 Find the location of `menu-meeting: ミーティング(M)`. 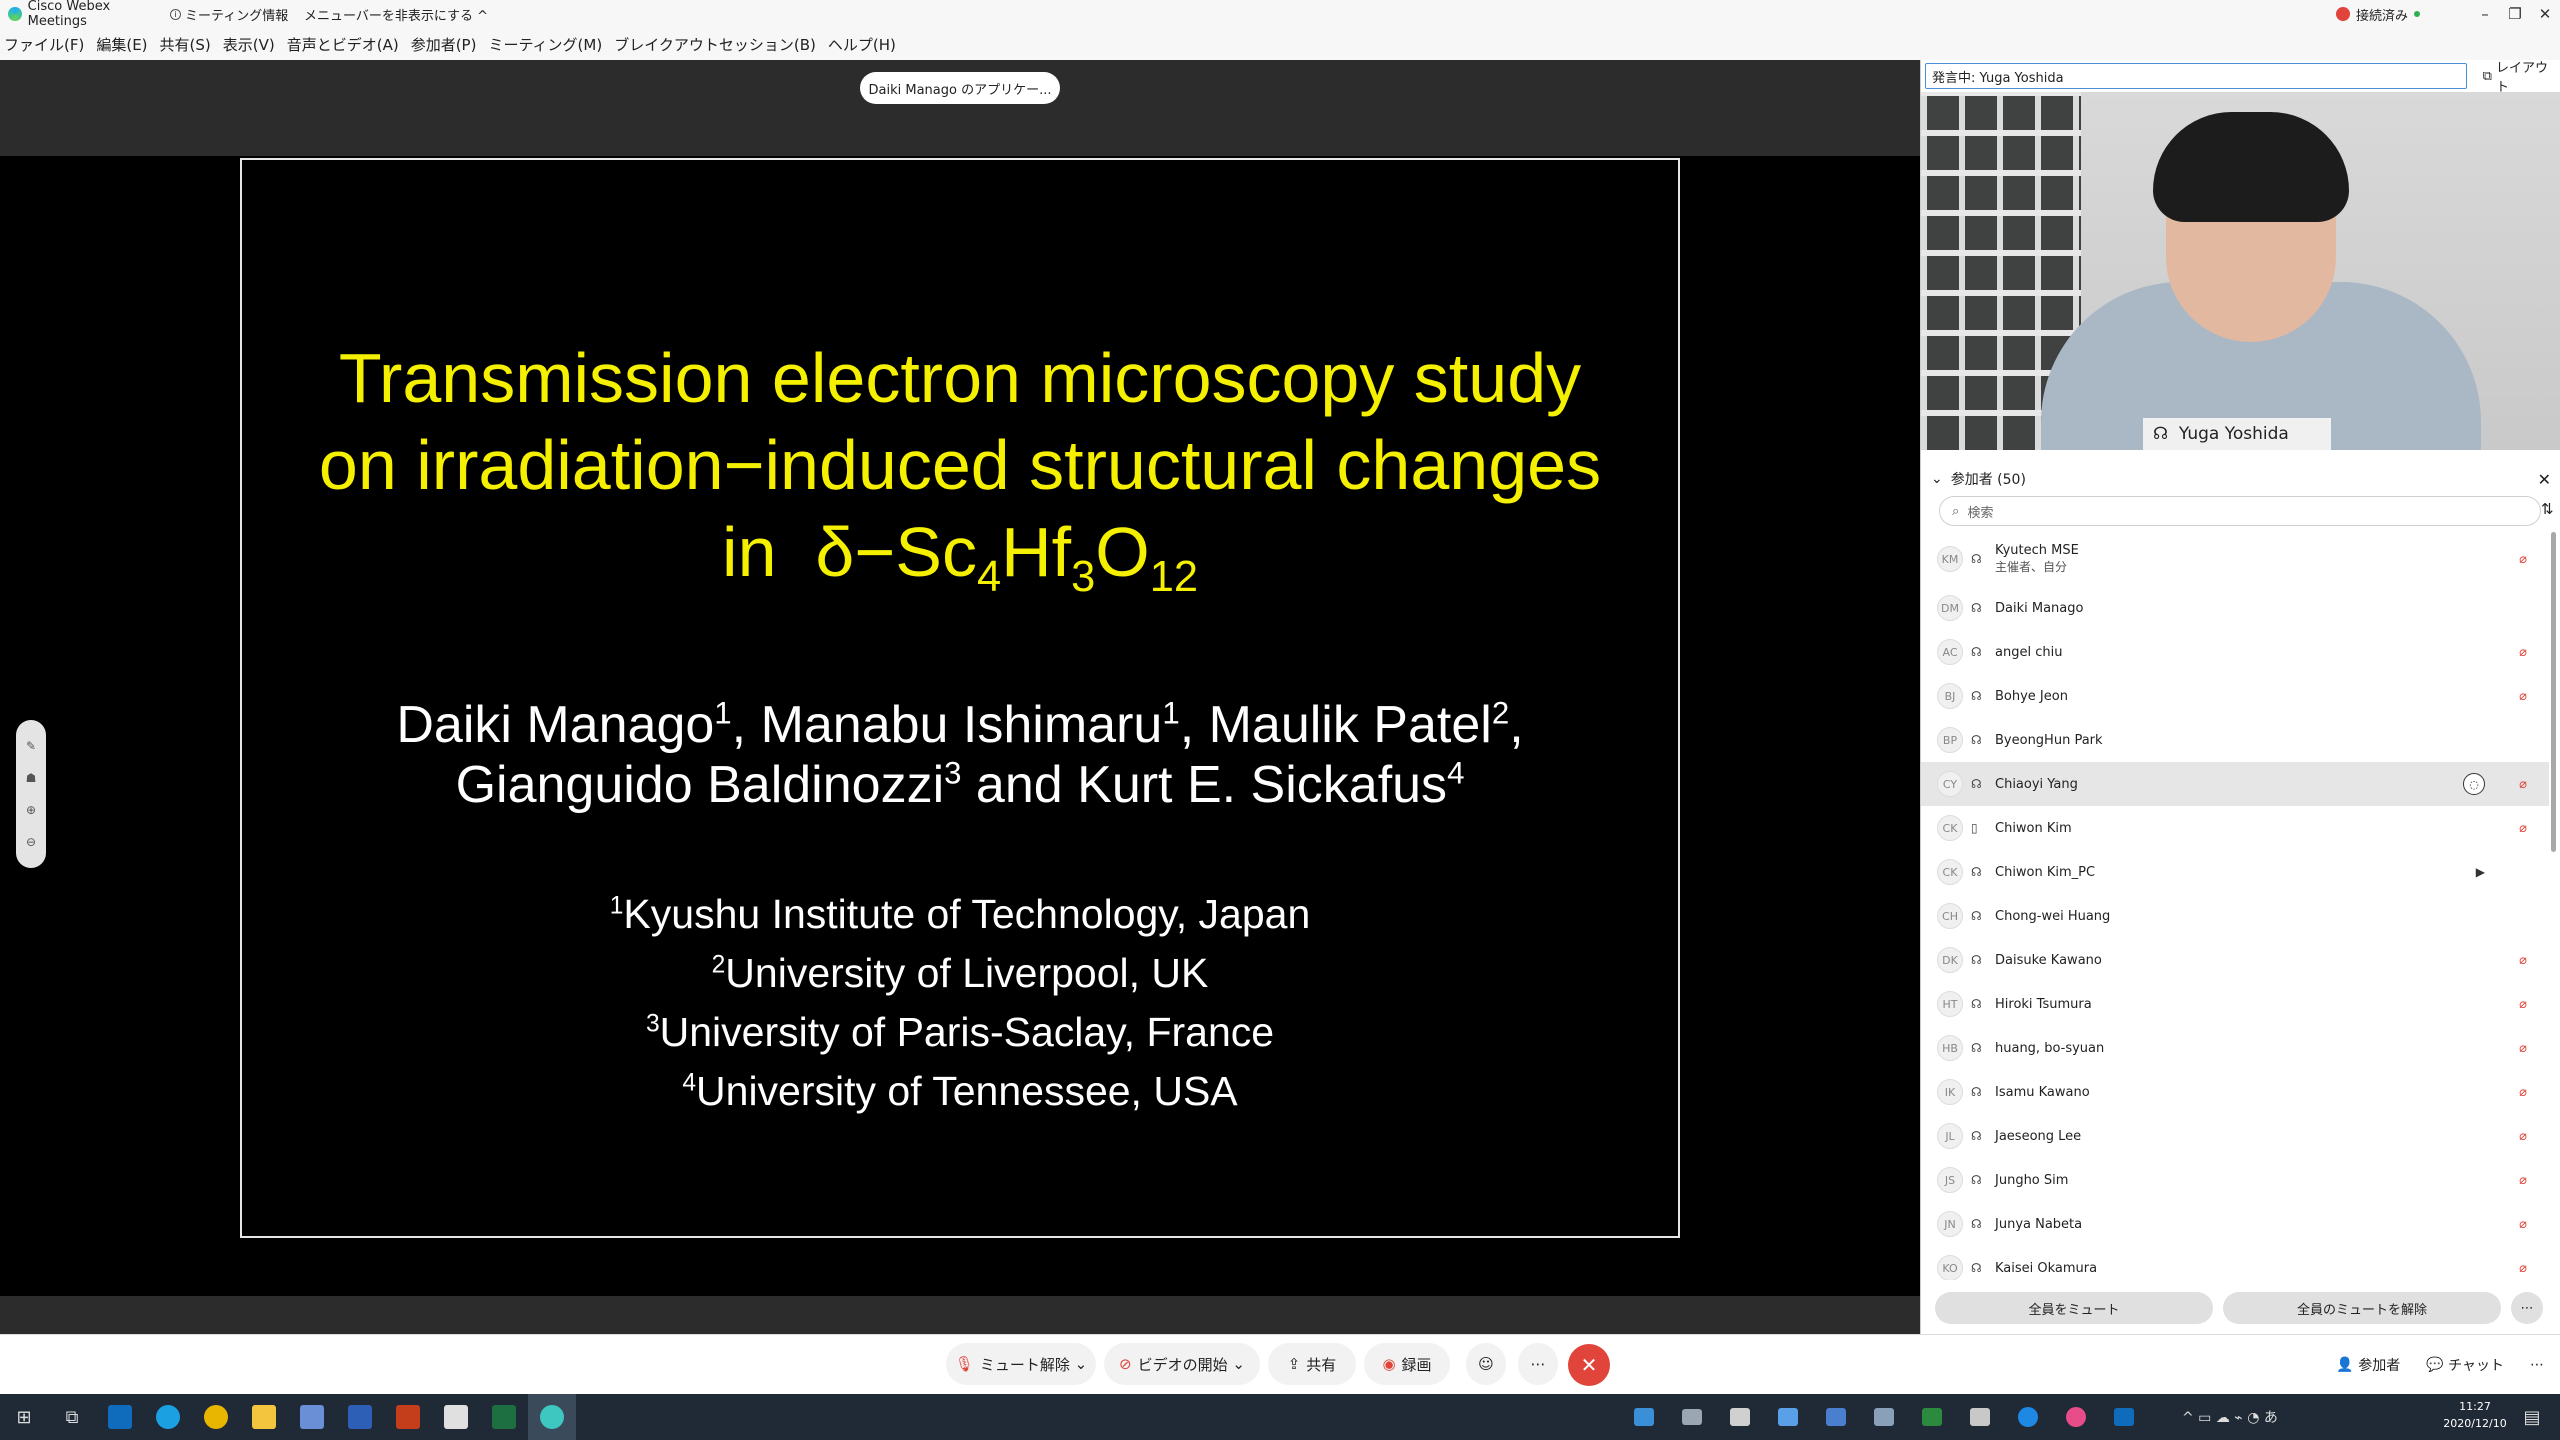

menu-meeting: ミーティング(M) is located at coordinates (545, 44).